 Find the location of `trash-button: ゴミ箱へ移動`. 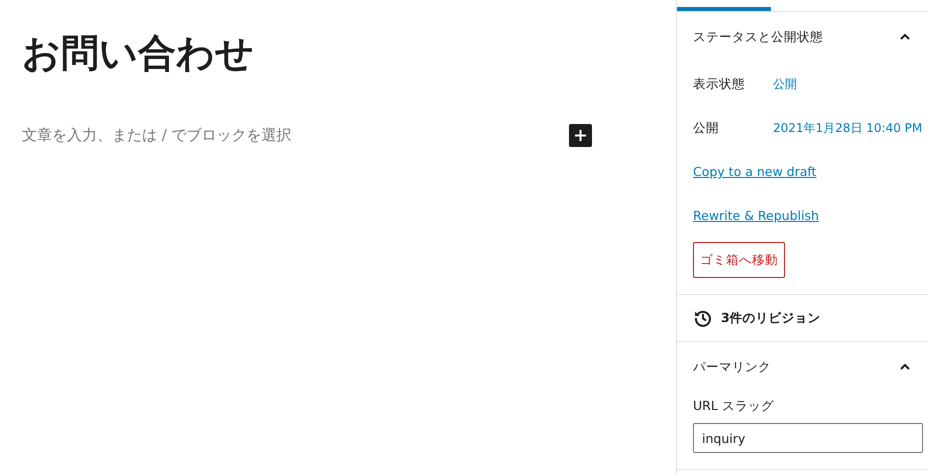

trash-button: ゴミ箱へ移動 is located at coordinates (739, 260).